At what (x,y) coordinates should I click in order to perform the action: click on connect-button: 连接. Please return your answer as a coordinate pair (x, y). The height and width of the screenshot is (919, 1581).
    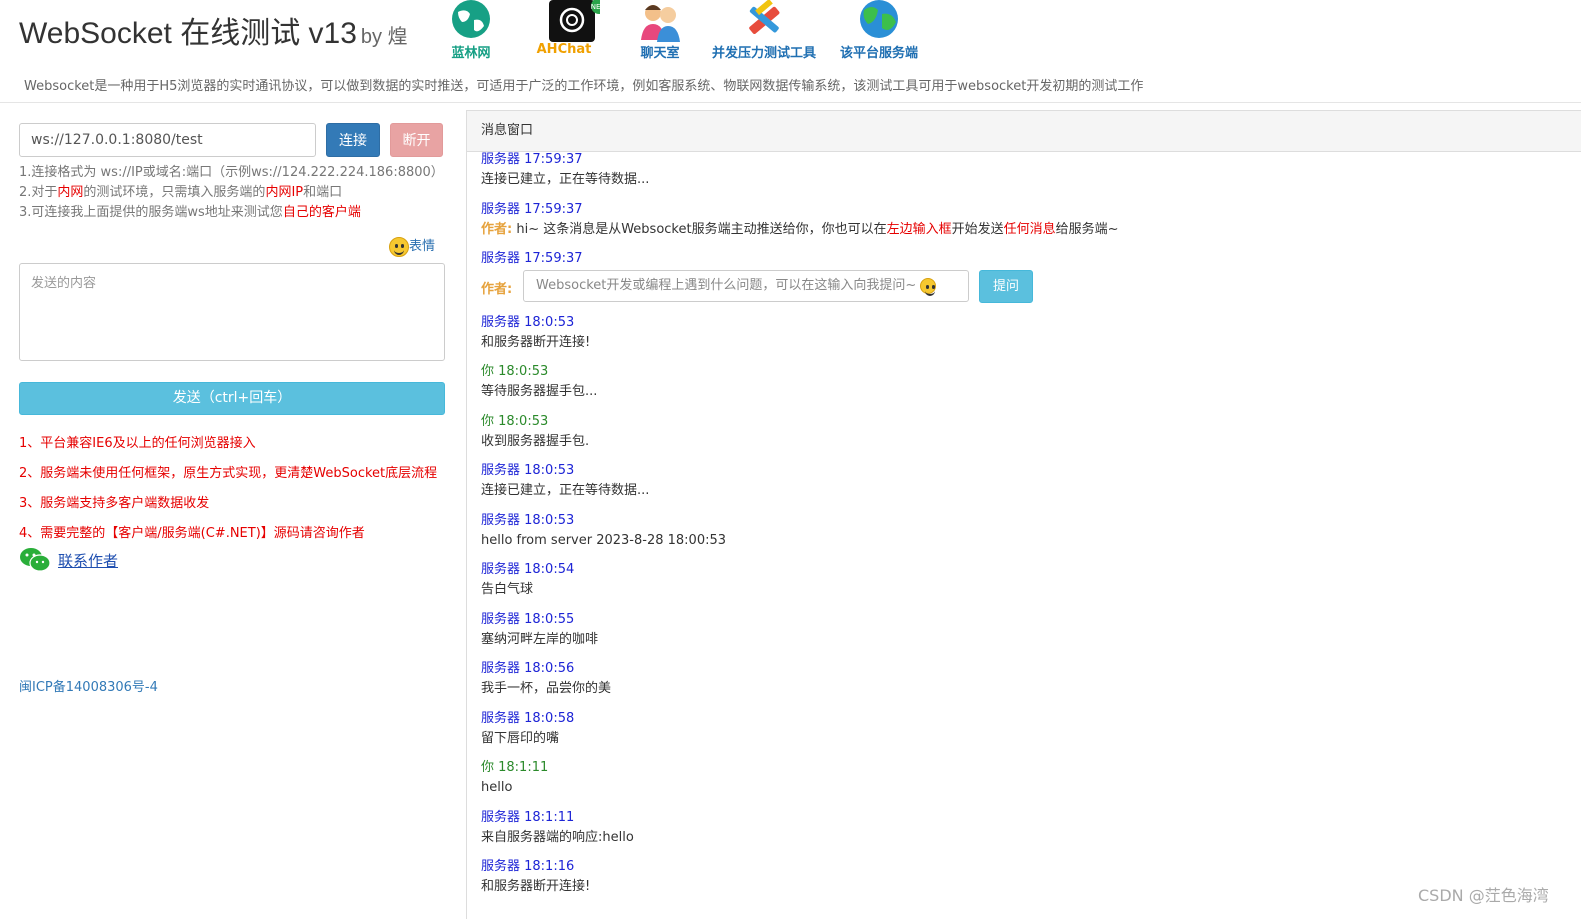
    Looking at the image, I should click on (353, 140).